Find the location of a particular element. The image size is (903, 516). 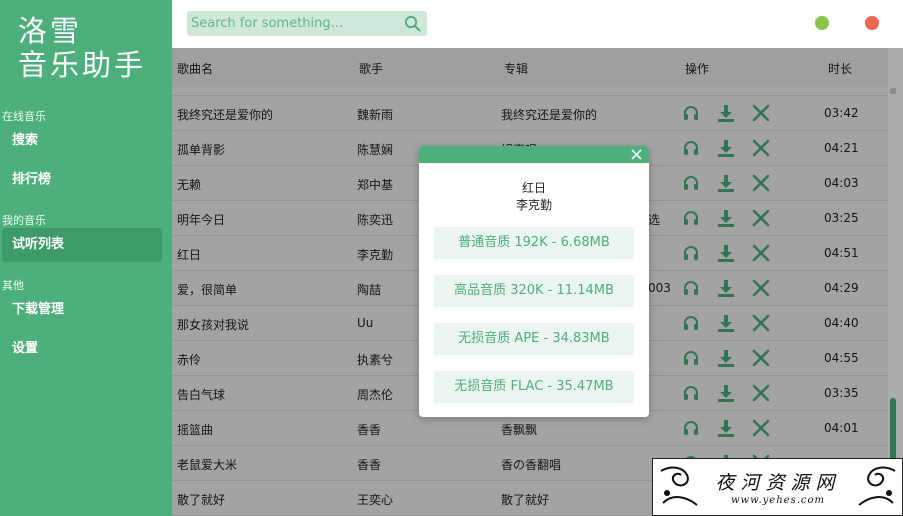

close-icon is located at coordinates (636, 154).